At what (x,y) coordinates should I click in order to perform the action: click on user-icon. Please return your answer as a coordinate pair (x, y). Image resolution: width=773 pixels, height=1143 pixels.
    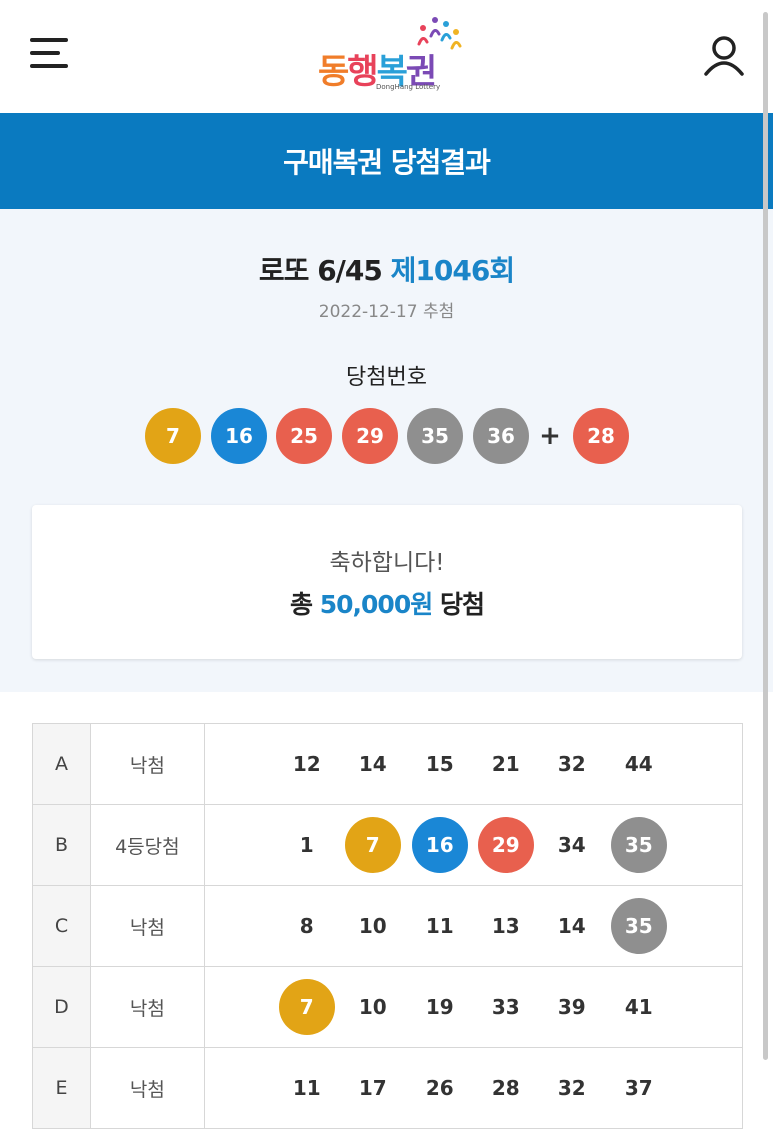
    Looking at the image, I should click on (724, 56).